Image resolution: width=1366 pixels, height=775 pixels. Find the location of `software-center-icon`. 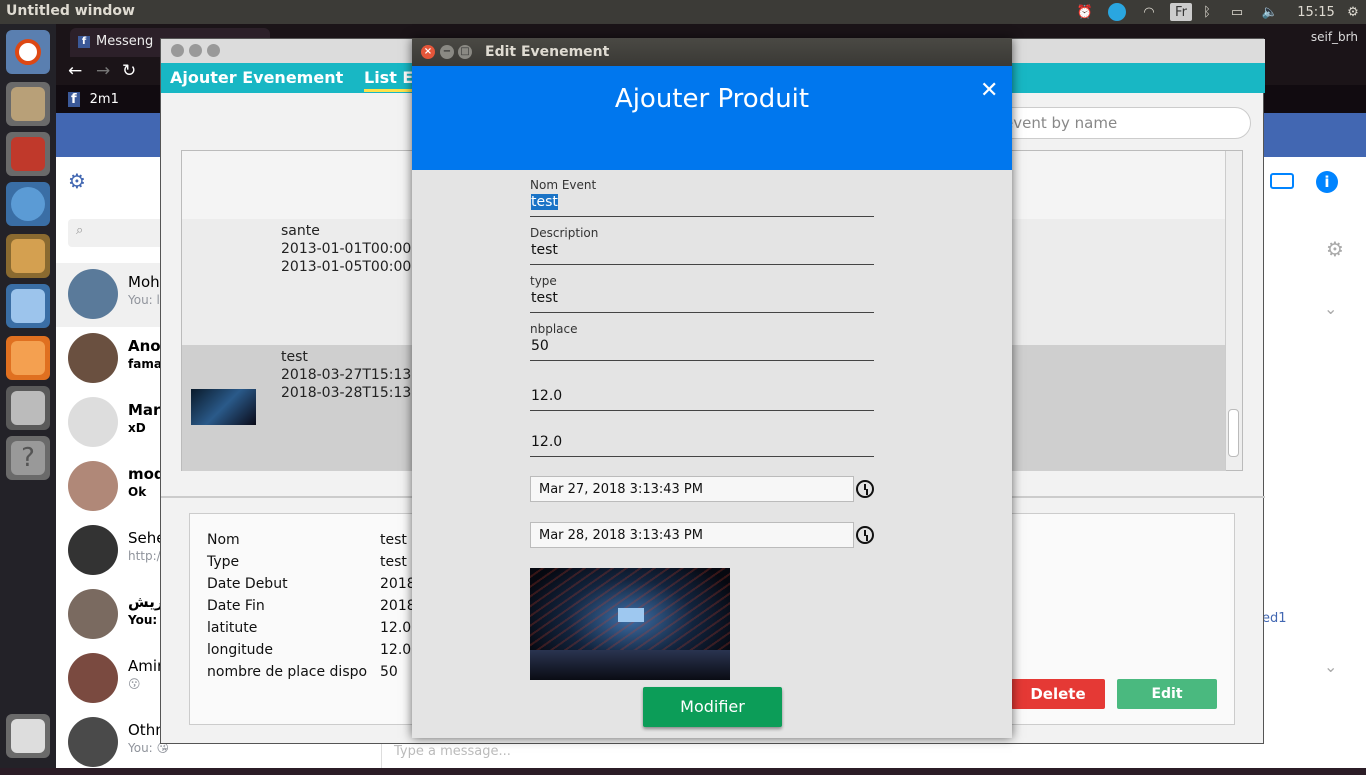

software-center-icon is located at coordinates (28, 358).